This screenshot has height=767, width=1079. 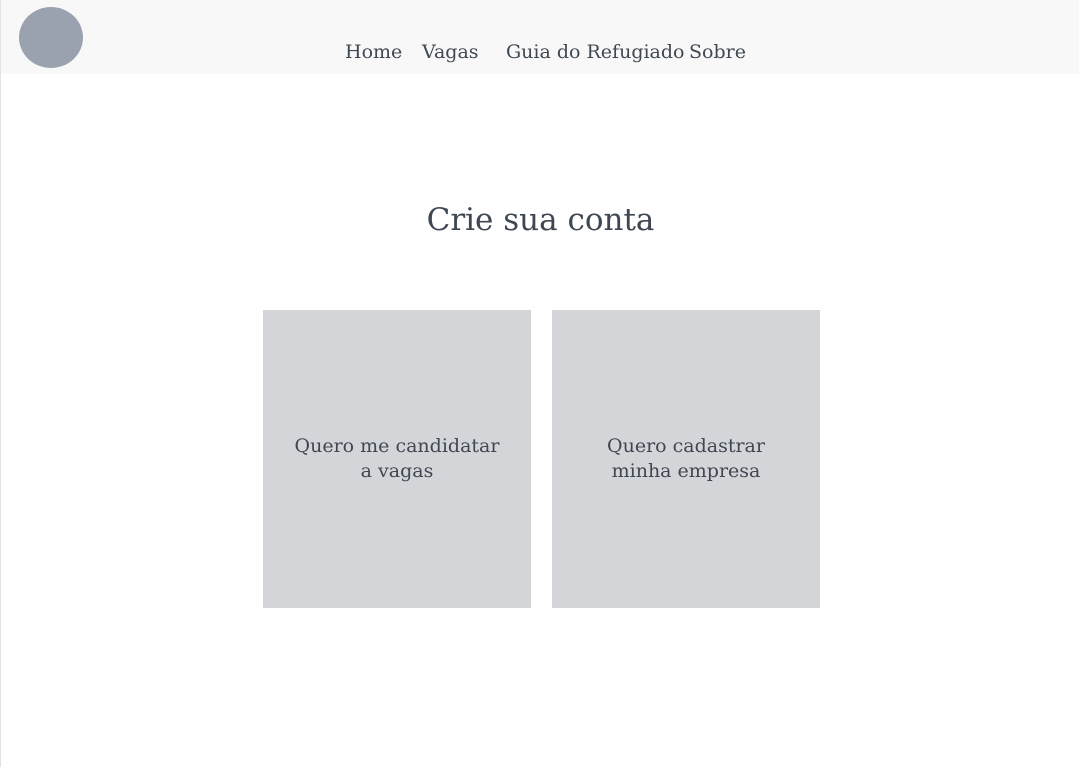 I want to click on candidate-signup-label-line-1: Quero me candidatar, so click(x=397, y=446).